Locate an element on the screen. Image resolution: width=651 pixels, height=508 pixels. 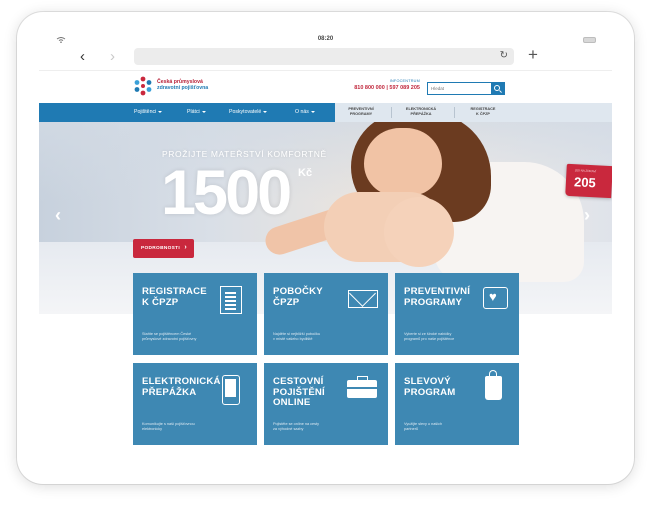
nav-item-pojistenci: Pojištěnci is located at coordinates (148, 112).